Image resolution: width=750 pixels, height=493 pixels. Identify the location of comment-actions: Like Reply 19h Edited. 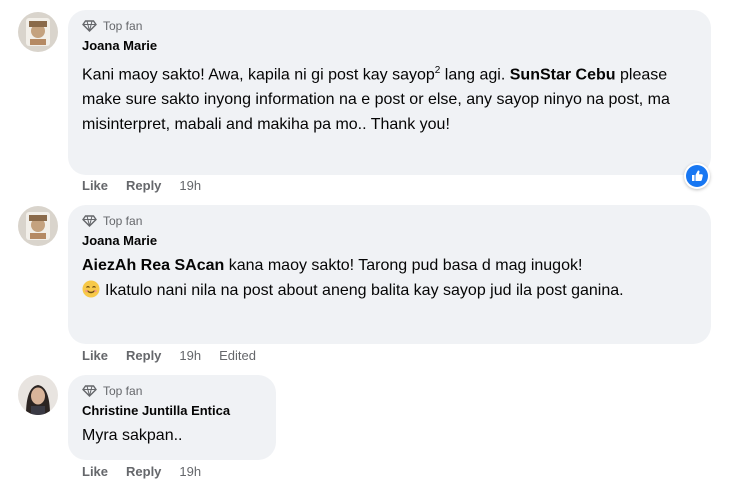
(178, 355).